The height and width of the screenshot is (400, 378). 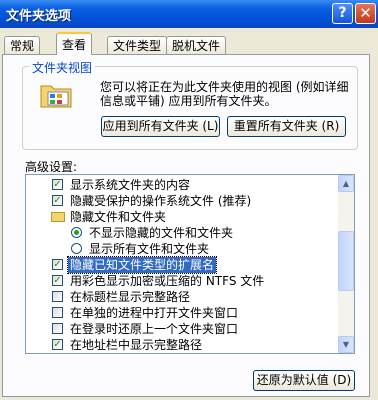 I want to click on list-item-label: 在标题栏显示完整路径, so click(x=130, y=297).